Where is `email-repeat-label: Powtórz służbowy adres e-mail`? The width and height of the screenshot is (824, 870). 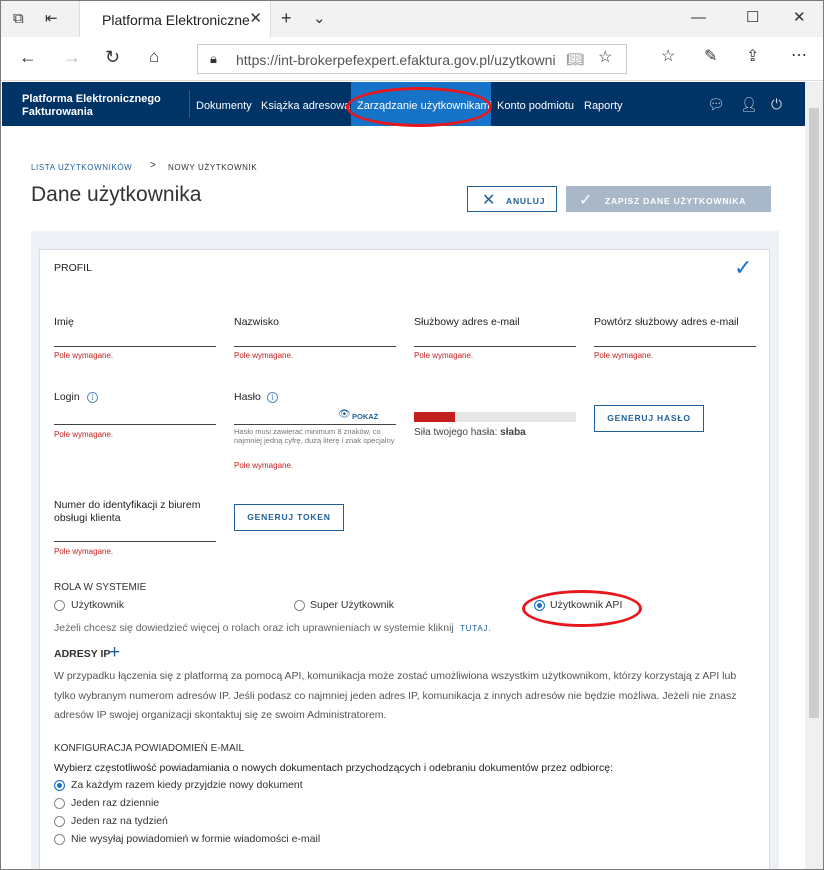 email-repeat-label: Powtórz służbowy adres e-mail is located at coordinates (666, 322).